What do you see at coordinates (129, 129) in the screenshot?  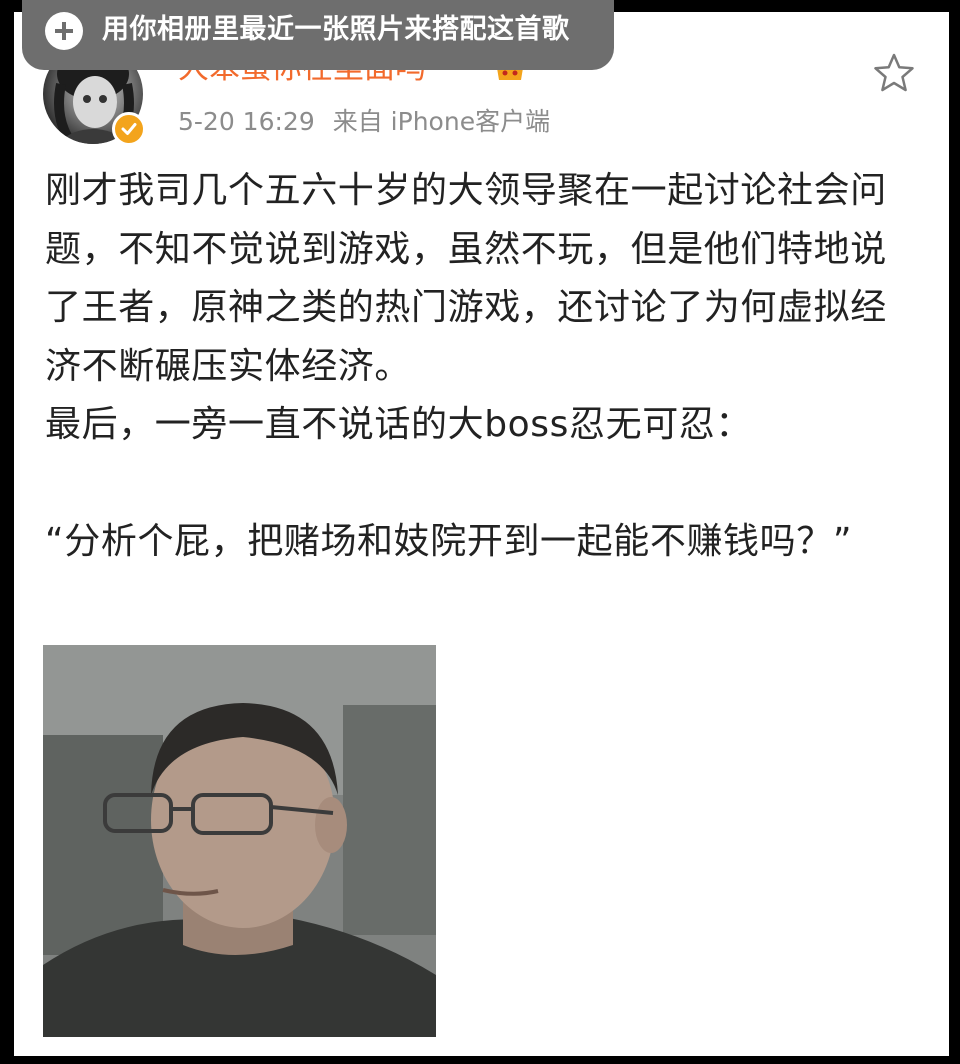 I see `verified-badge-icon` at bounding box center [129, 129].